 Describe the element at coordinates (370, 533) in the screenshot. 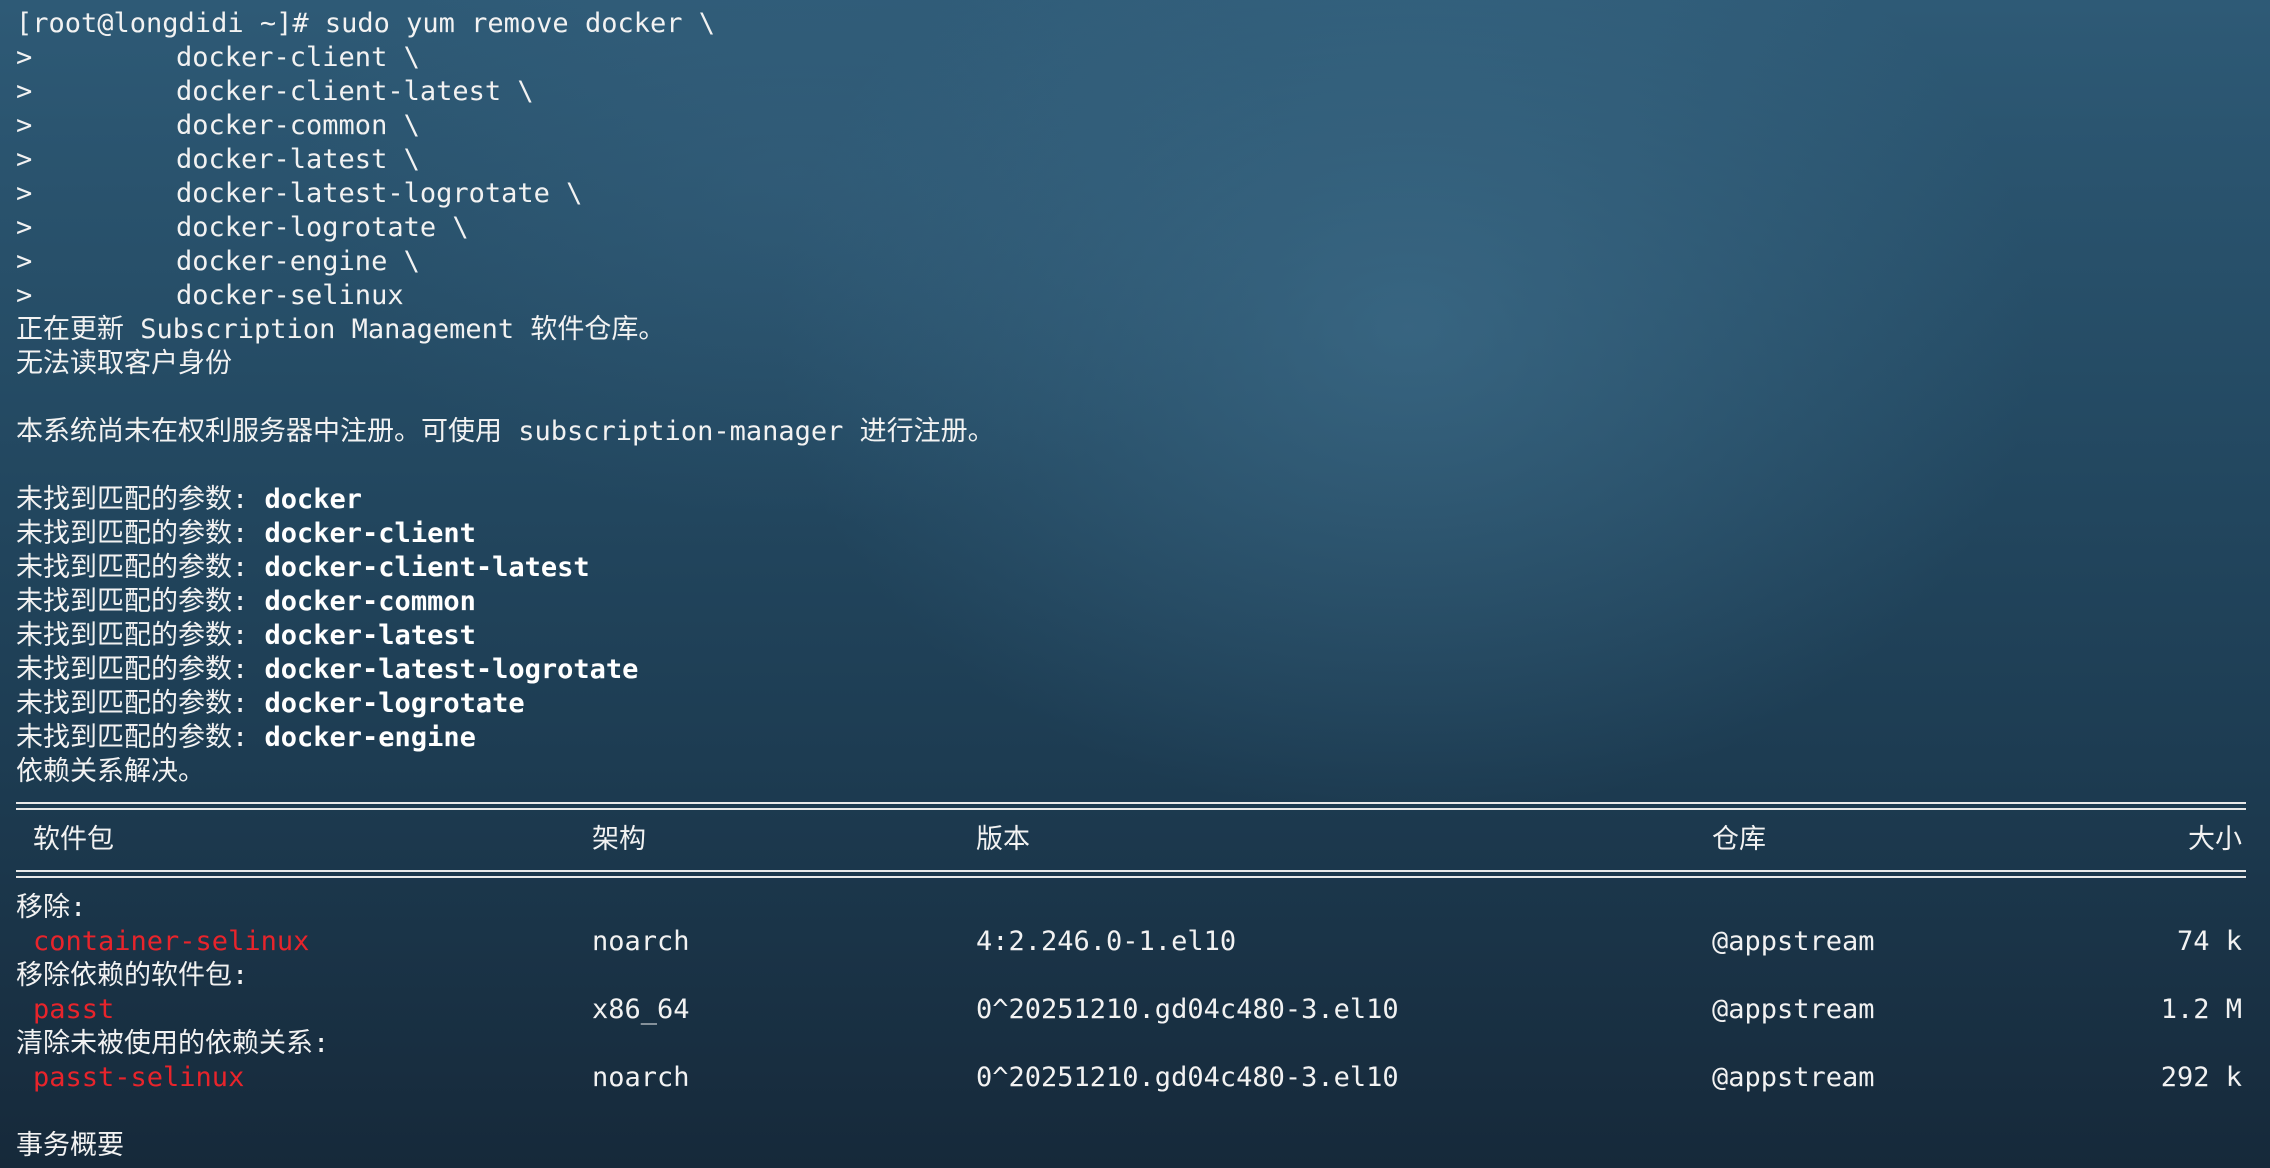

I see `no-match-arg: docker-client` at that location.